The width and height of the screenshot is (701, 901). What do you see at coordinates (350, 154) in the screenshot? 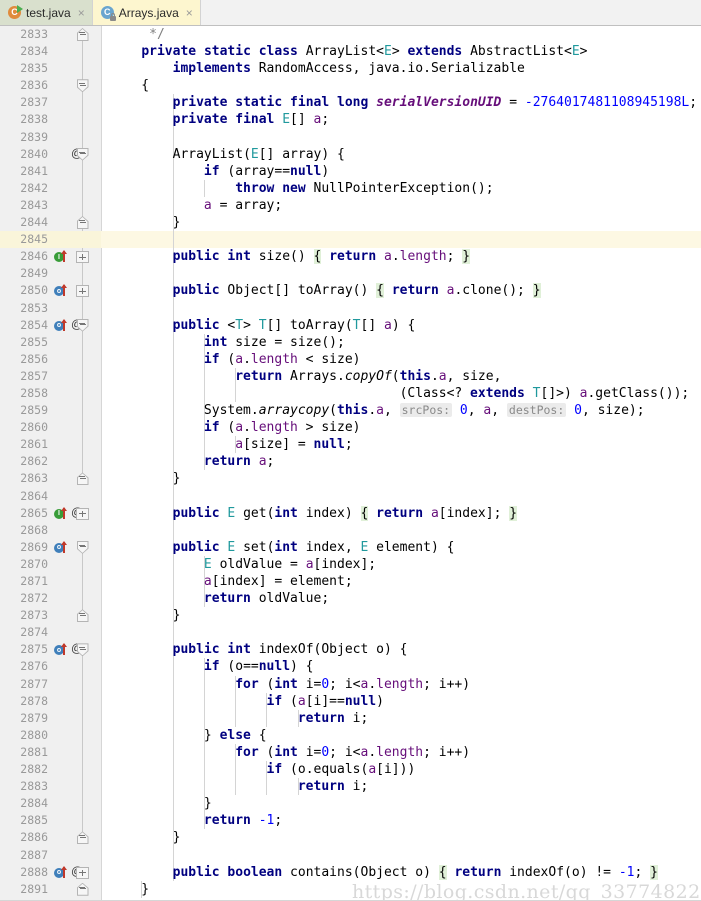
I see `code-line-row: 2840@ ArrayList(E[] array) {` at bounding box center [350, 154].